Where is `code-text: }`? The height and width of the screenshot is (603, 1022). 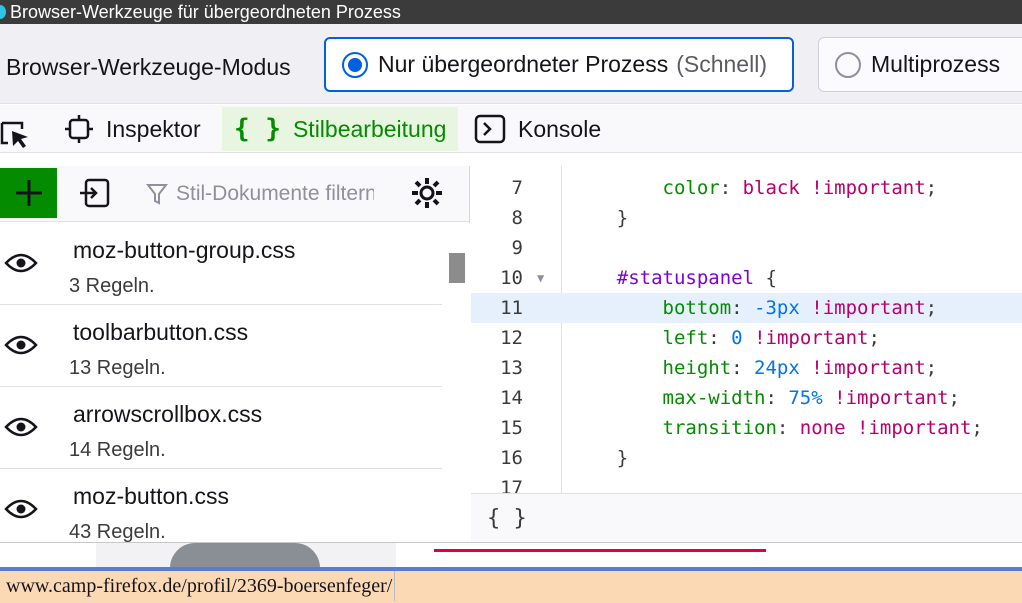 code-text: } is located at coordinates (599, 458).